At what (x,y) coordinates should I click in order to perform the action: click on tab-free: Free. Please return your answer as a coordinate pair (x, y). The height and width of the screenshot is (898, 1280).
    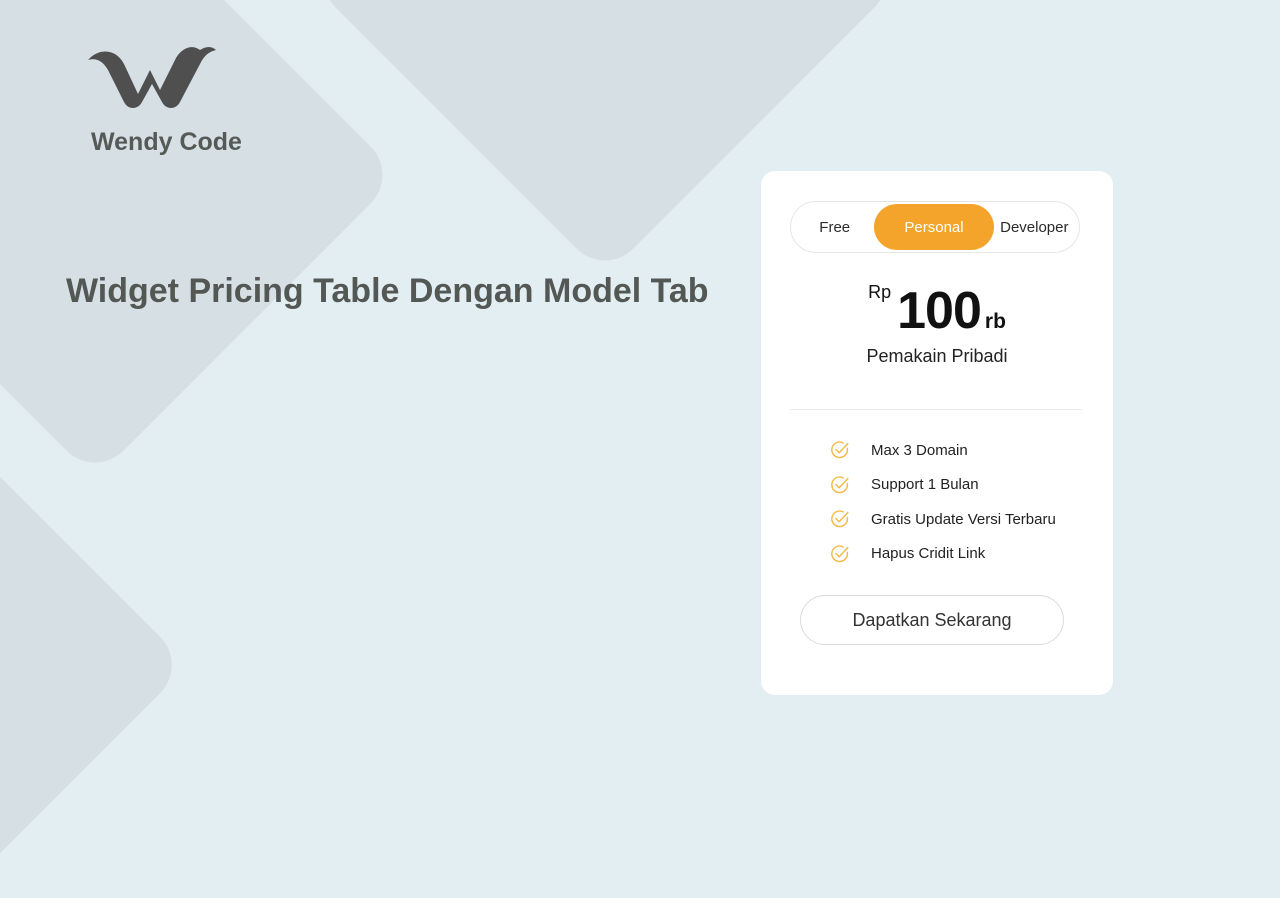
    Looking at the image, I should click on (834, 227).